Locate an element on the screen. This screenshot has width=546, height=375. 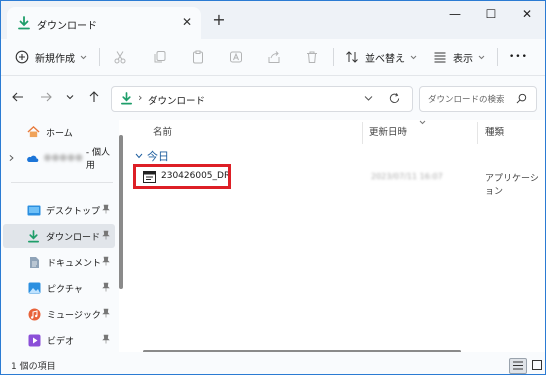
sort-button: 並べ替え is located at coordinates (381, 57).